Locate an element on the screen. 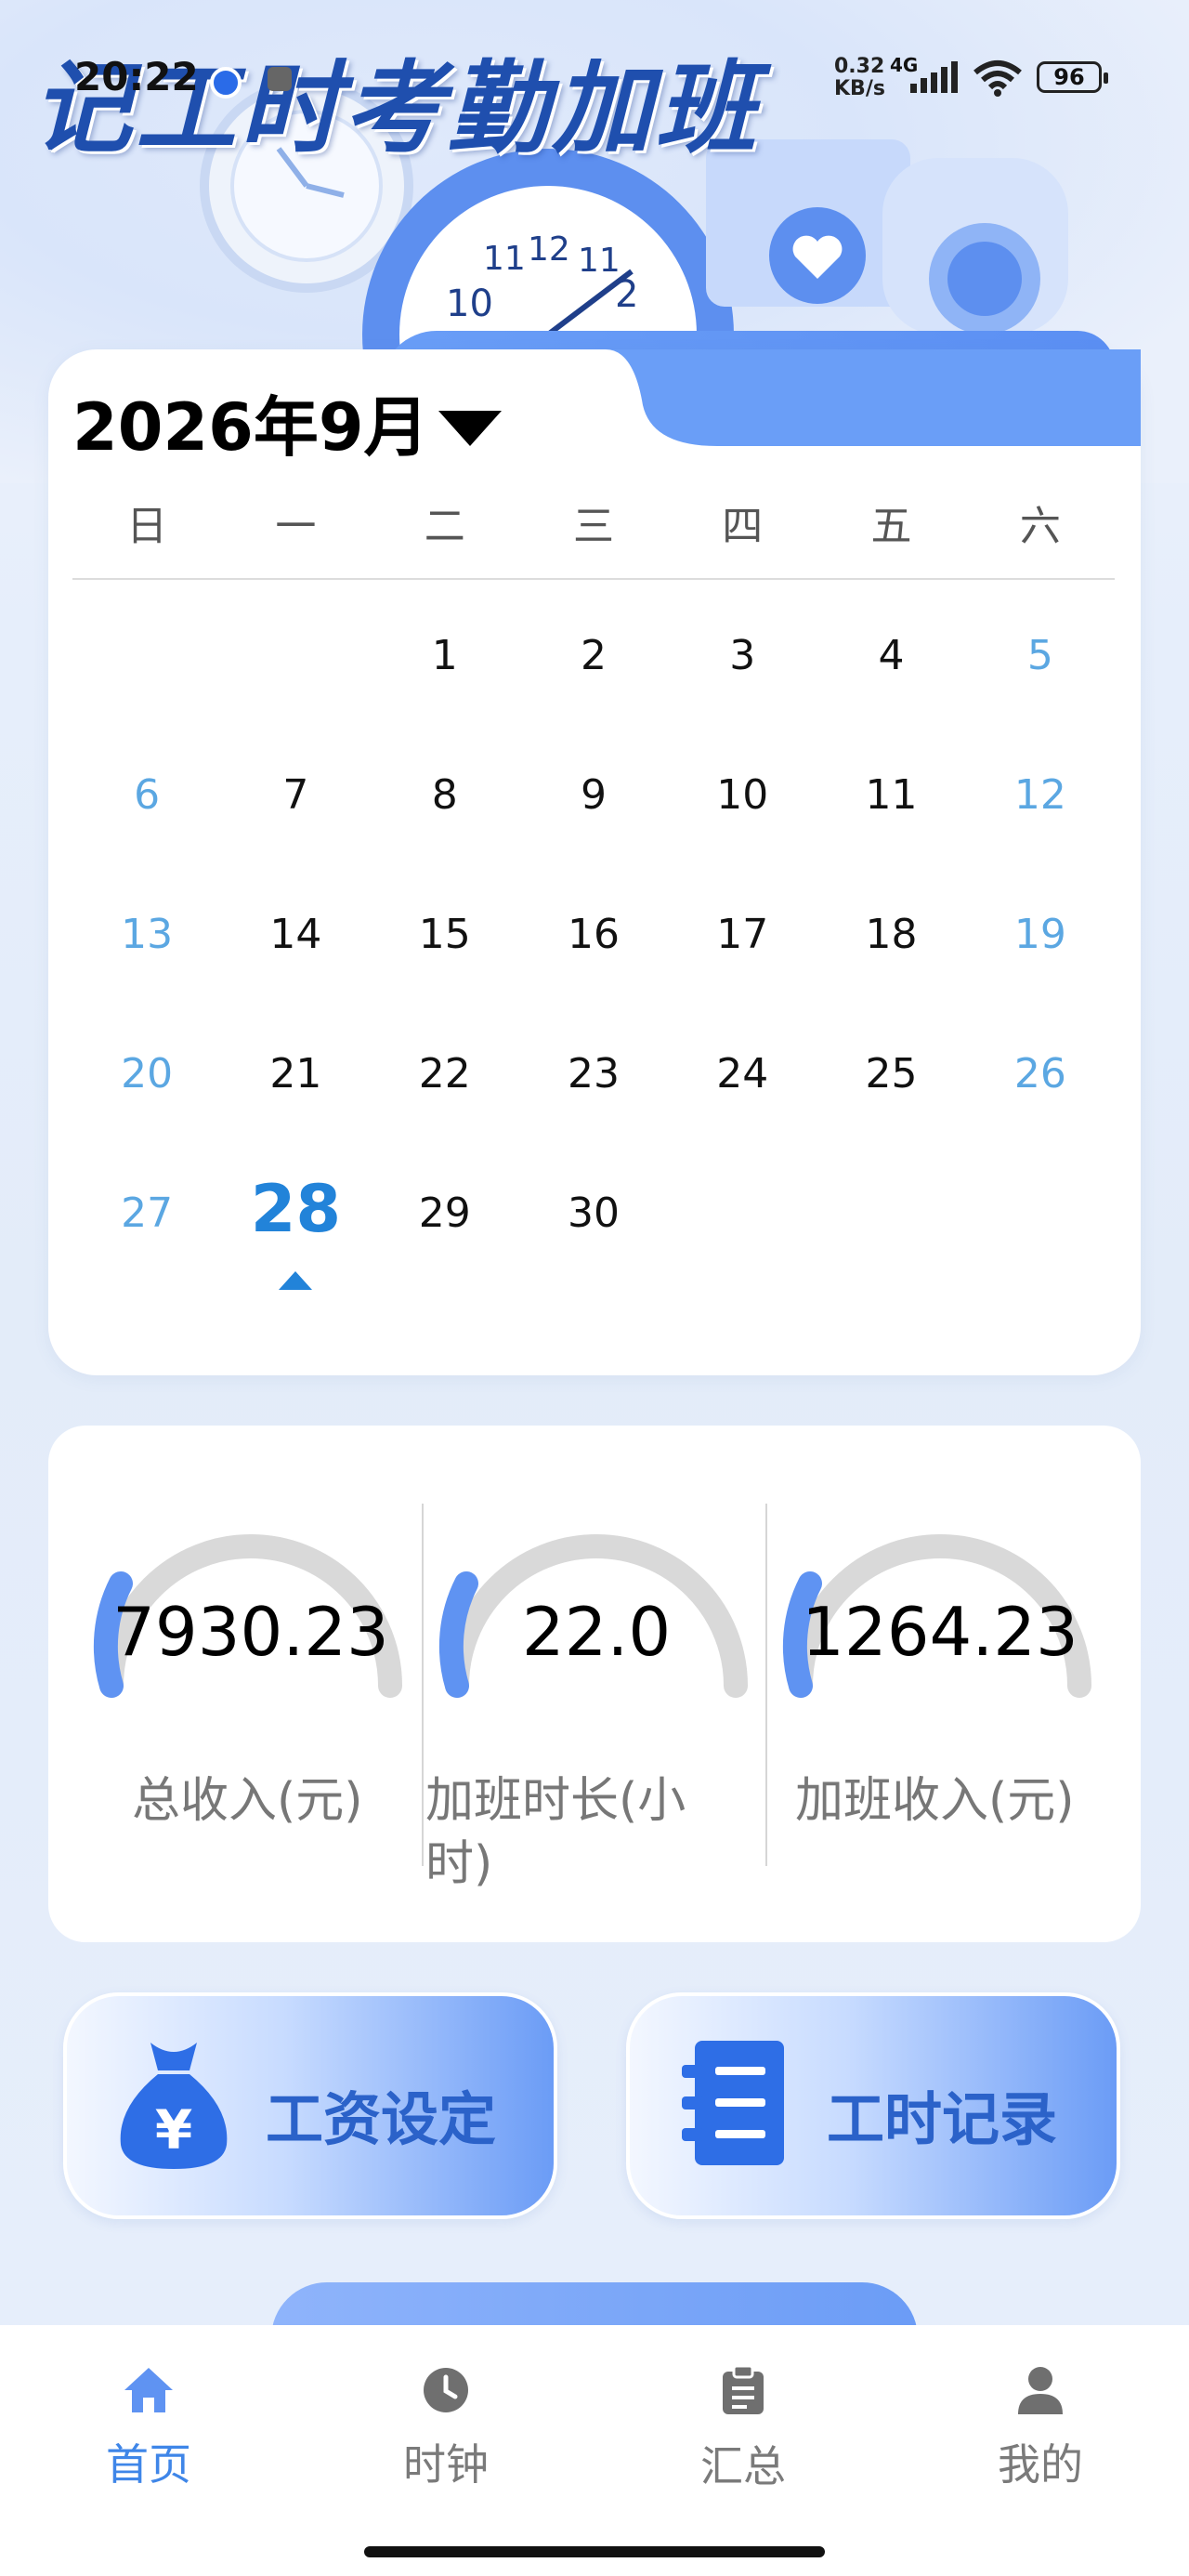 Image resolution: width=1189 pixels, height=2576 pixels. app-notification-icon is located at coordinates (280, 79).